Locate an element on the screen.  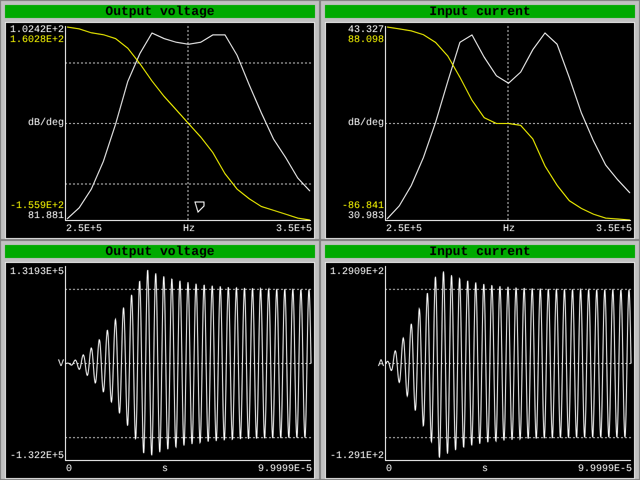
axis-min-label: 30.983 is located at coordinates (366, 217).